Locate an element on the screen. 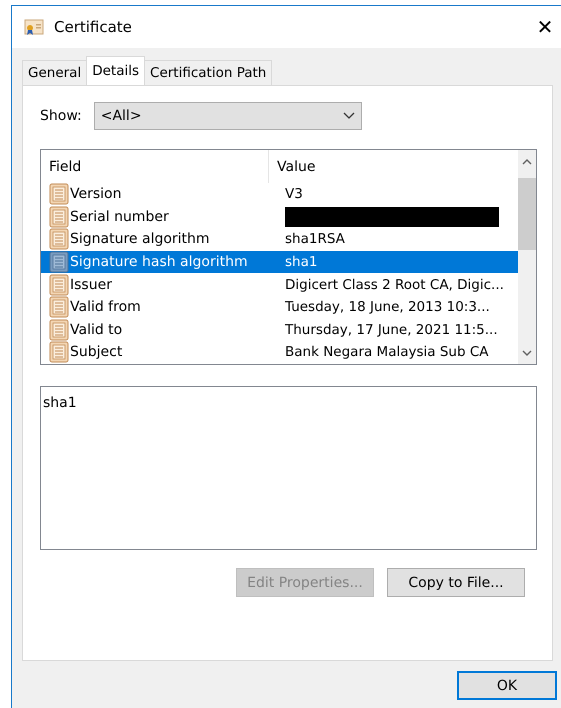  close-button: ✕ is located at coordinates (544, 27).